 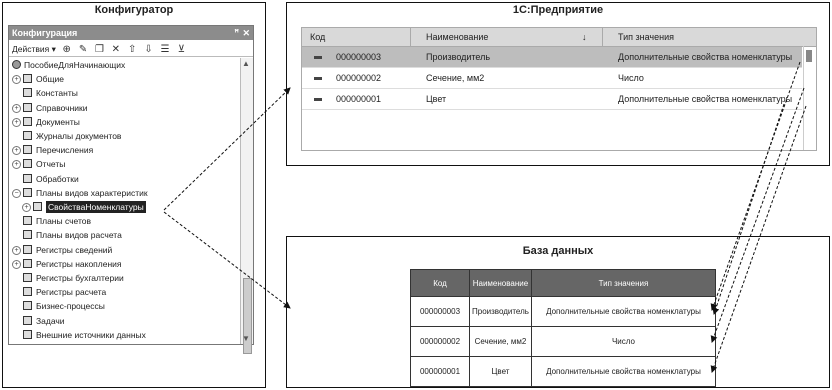 I want to click on arrow-link-row1, so click(x=755, y=186).